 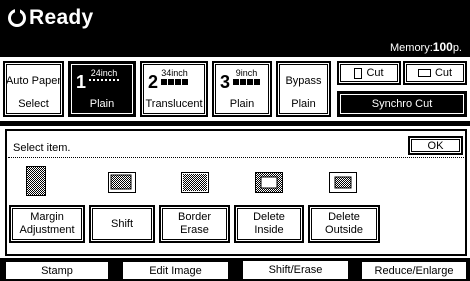 What do you see at coordinates (303, 81) in the screenshot?
I see `bypass-label: Bypass` at bounding box center [303, 81].